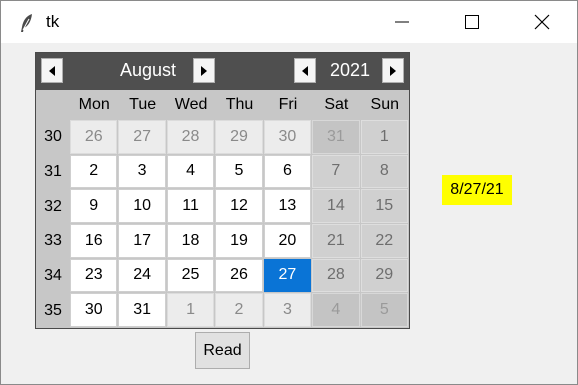 The image size is (578, 385). Describe the element at coordinates (336, 206) in the screenshot. I see `day-cell: 14` at that location.